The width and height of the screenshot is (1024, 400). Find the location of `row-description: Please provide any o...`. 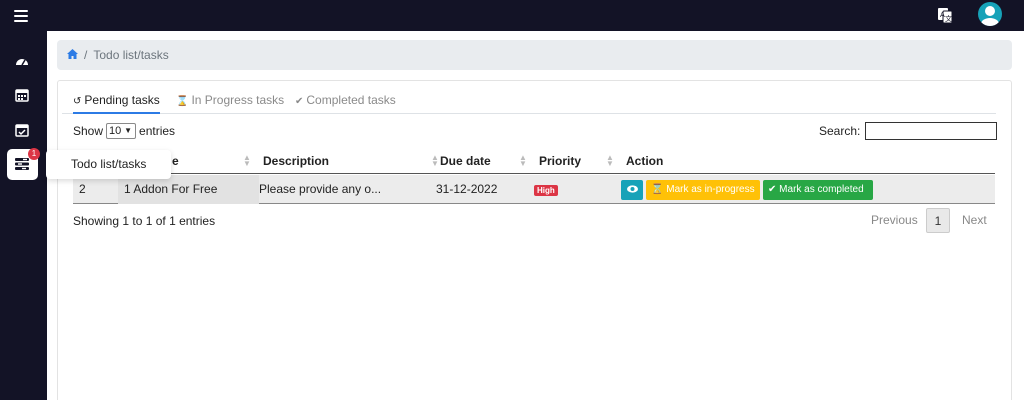

row-description: Please provide any o... is located at coordinates (320, 189).